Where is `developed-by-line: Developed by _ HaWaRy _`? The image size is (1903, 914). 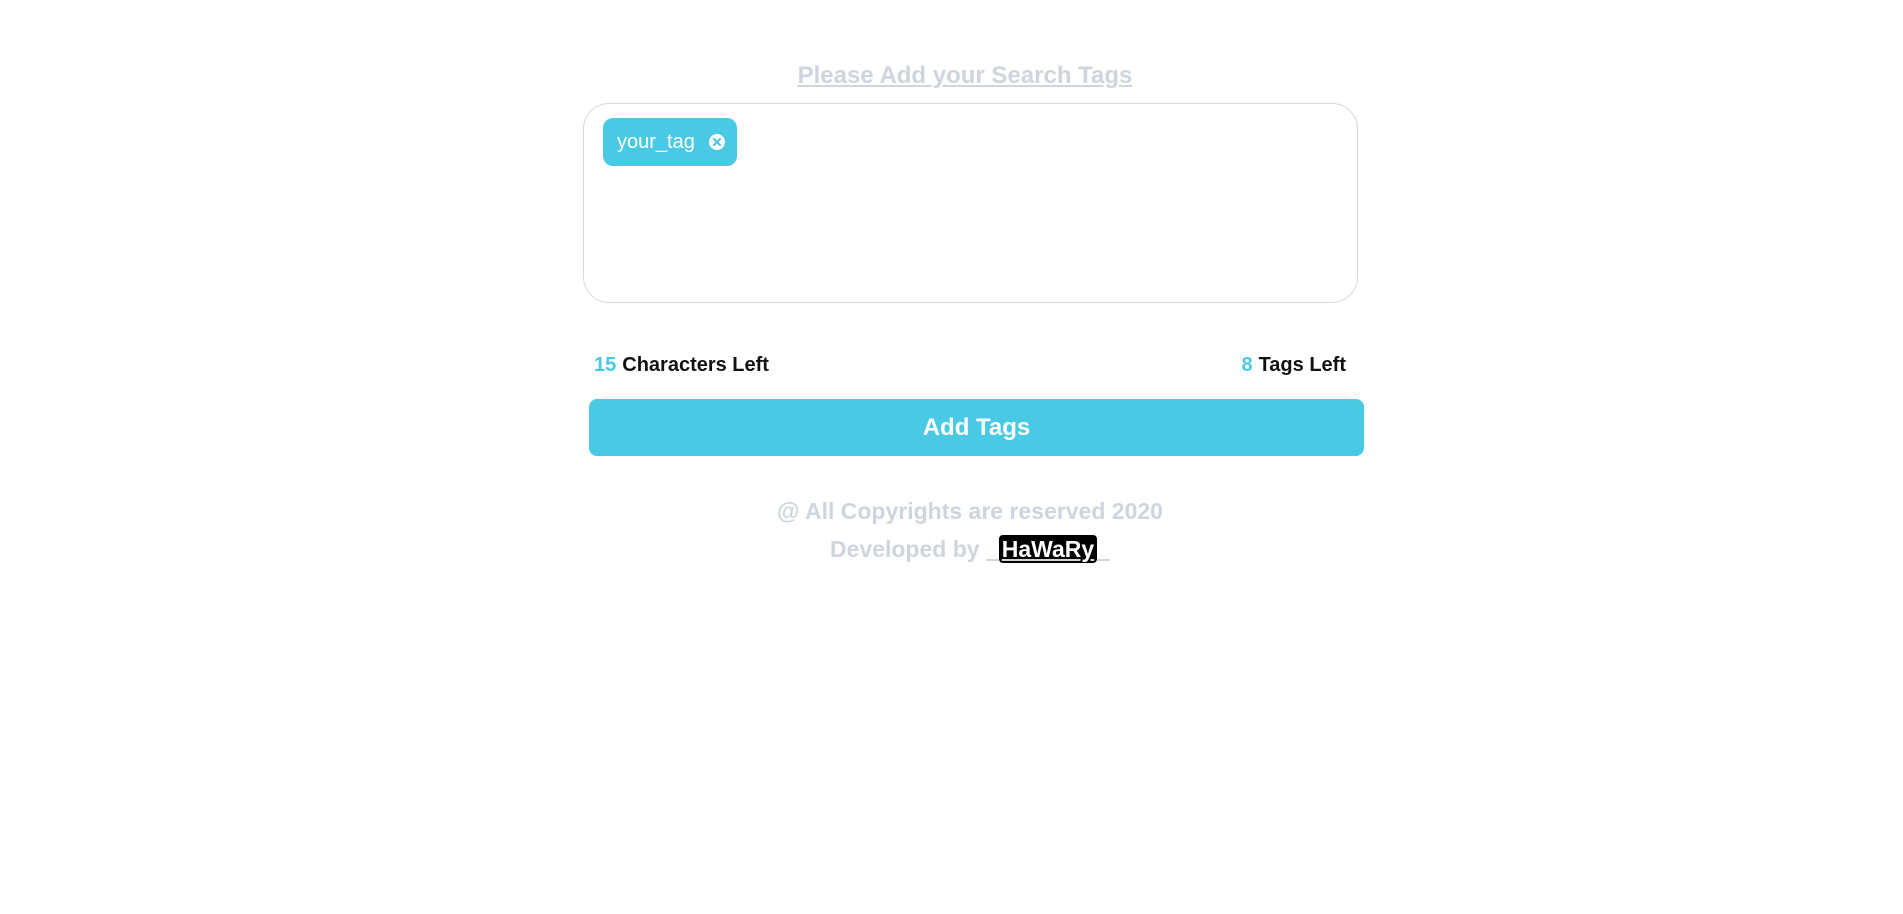 developed-by-line: Developed by _ HaWaRy _ is located at coordinates (951, 549).